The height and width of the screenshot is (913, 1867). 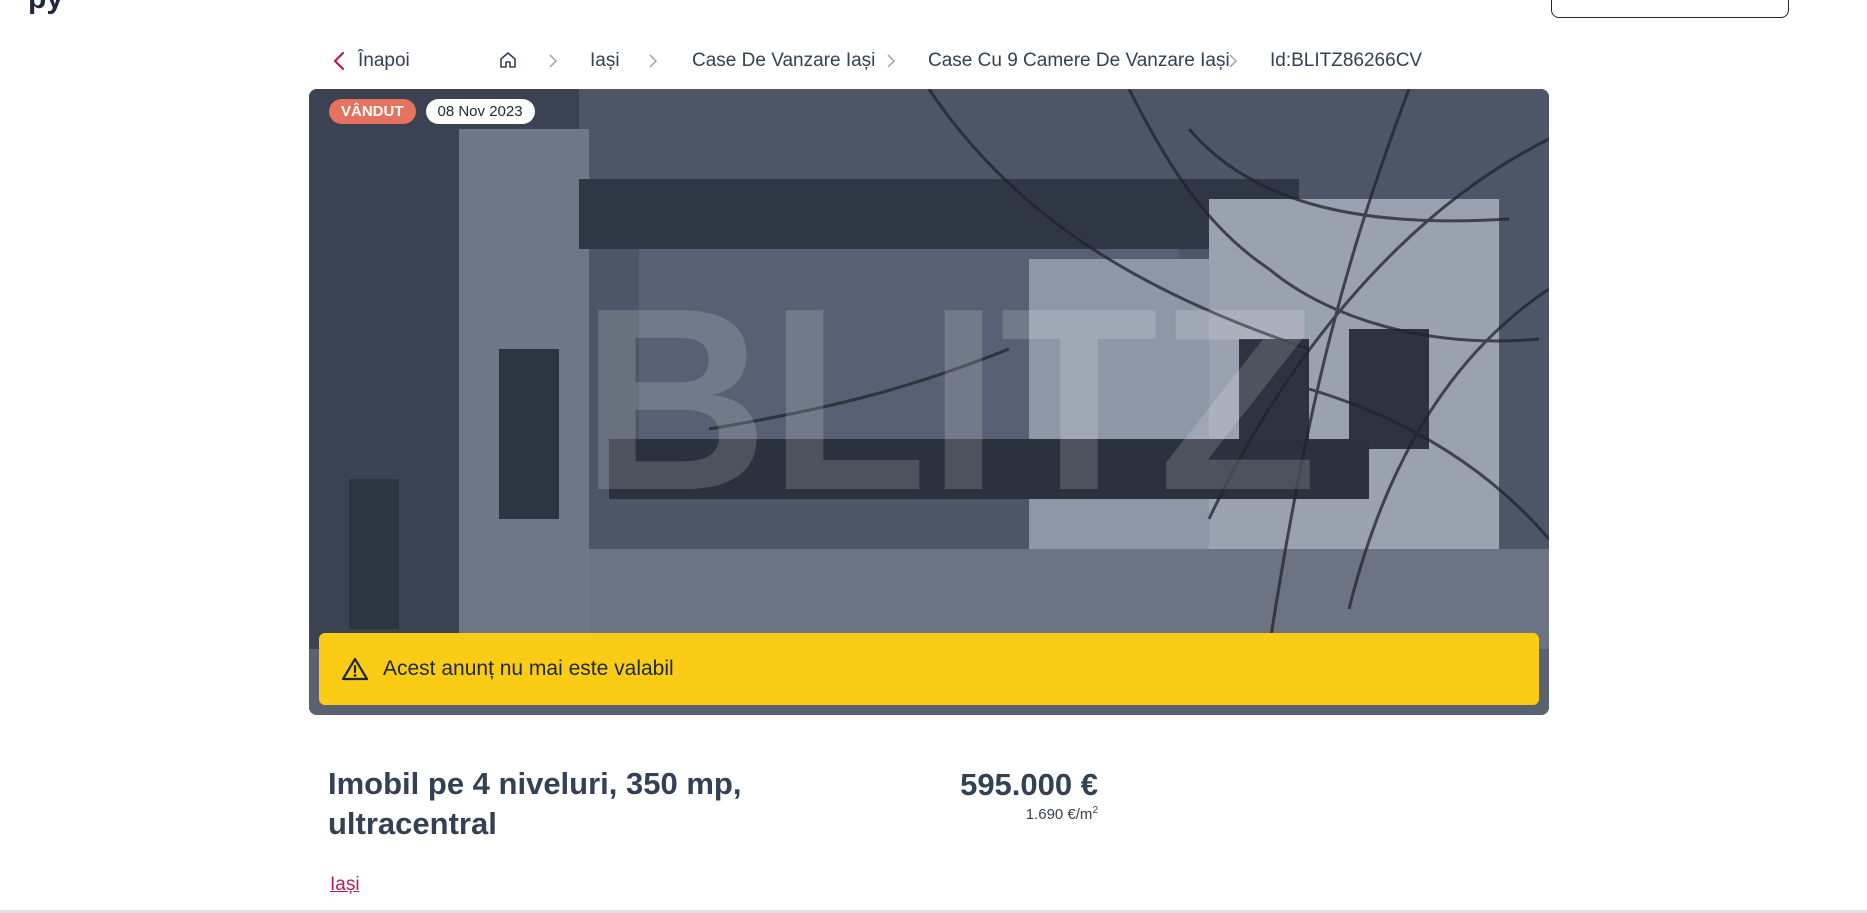 I want to click on back-button: Înapoi, so click(x=371, y=61).